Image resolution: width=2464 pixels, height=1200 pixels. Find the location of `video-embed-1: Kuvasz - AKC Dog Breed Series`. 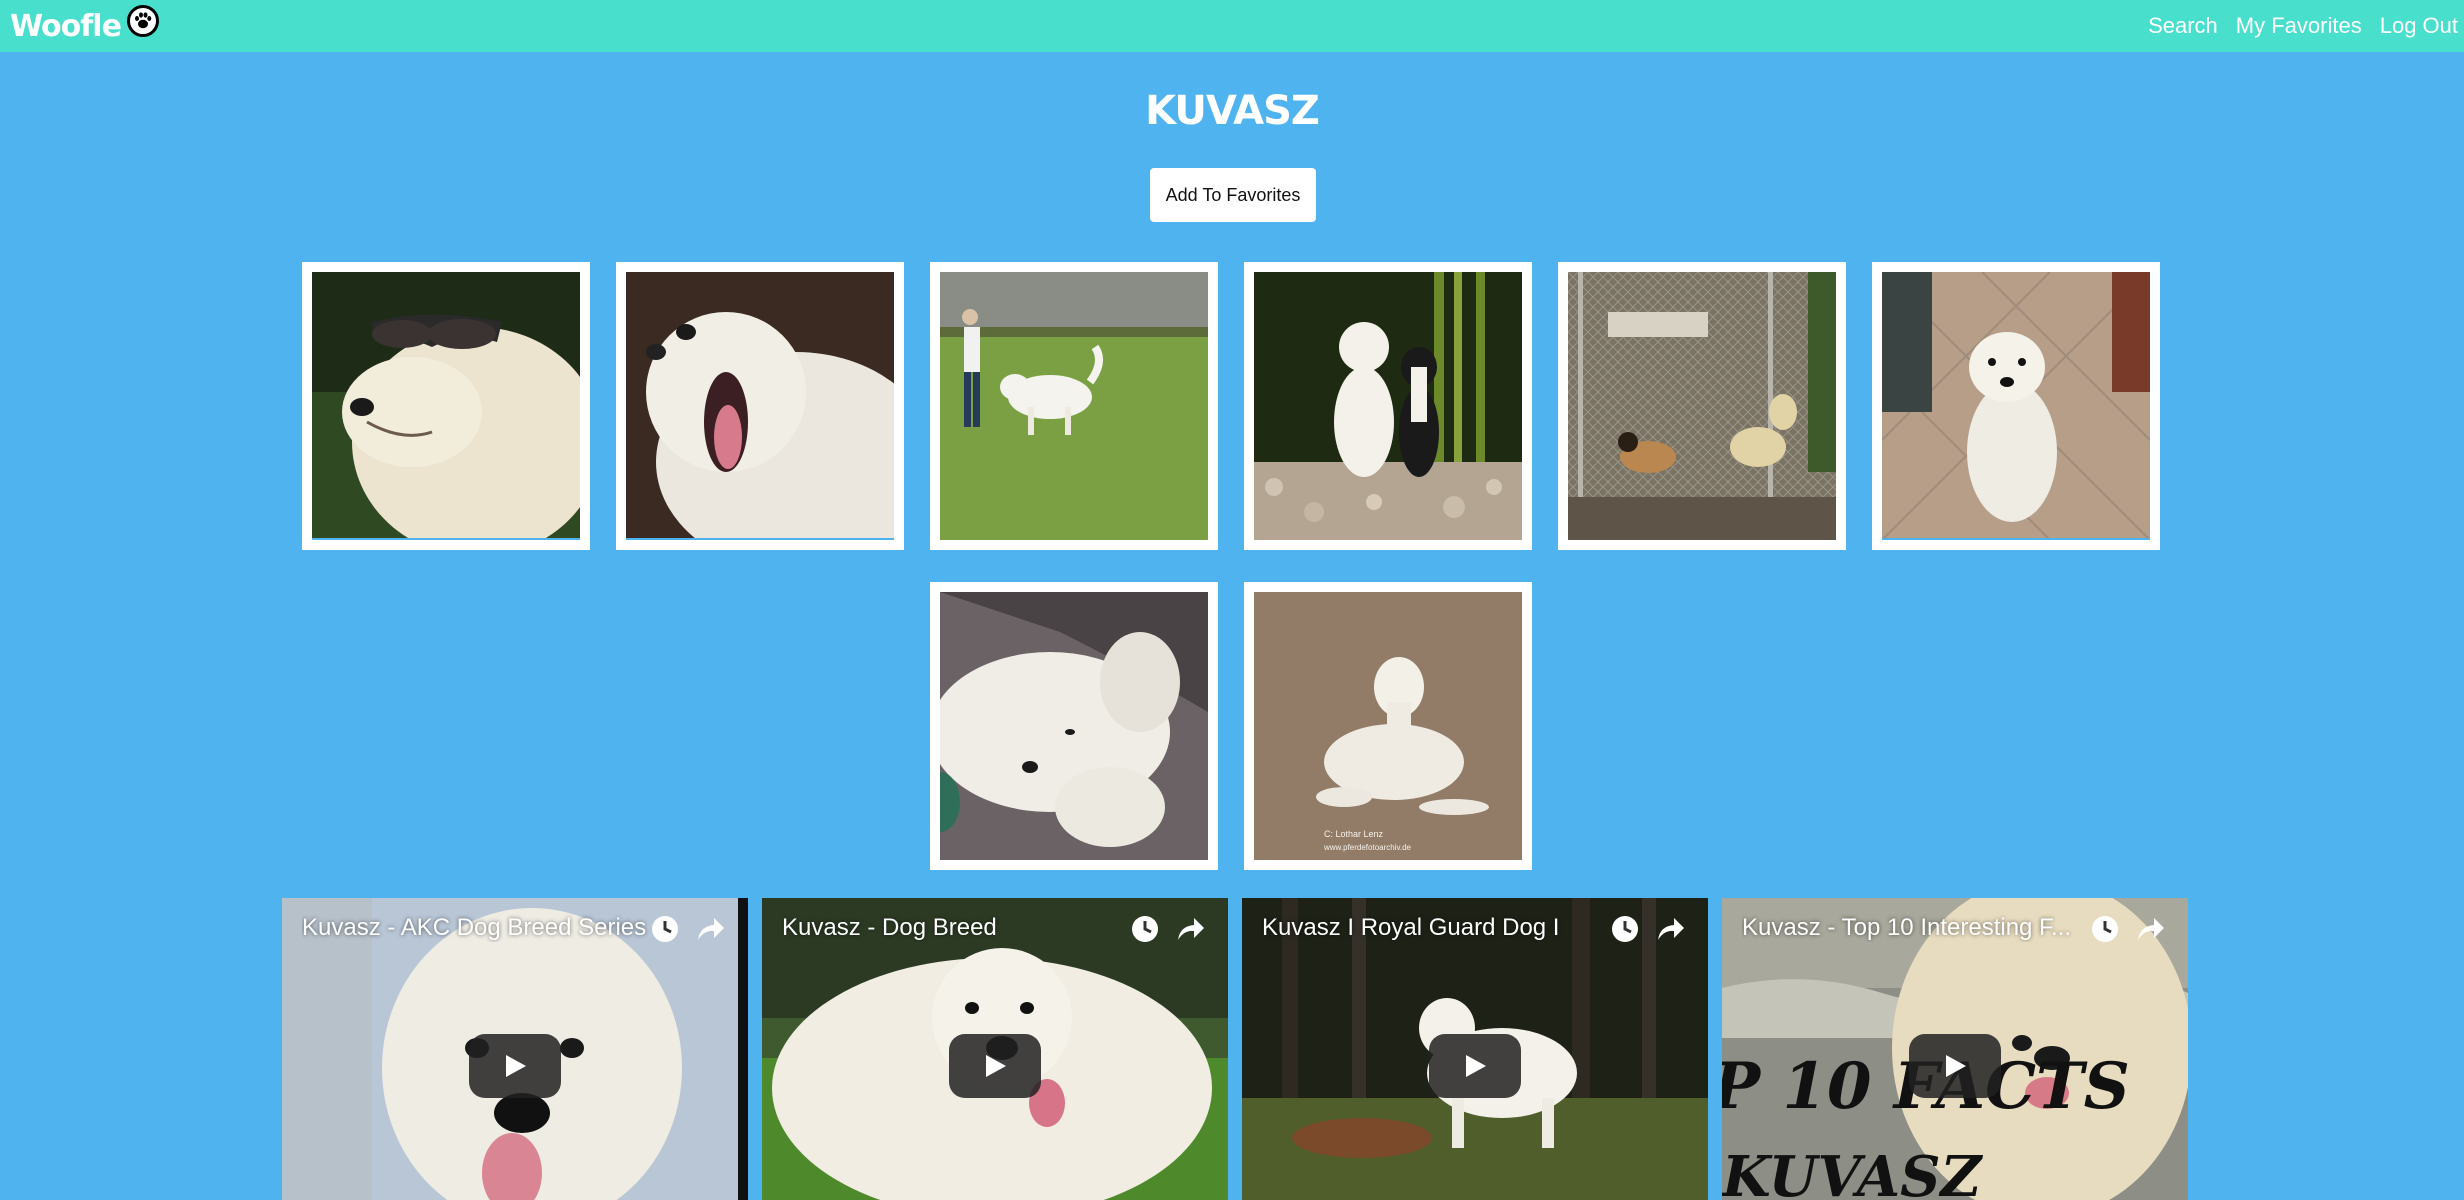

video-embed-1: Kuvasz - AKC Dog Breed Series is located at coordinates (515, 1049).